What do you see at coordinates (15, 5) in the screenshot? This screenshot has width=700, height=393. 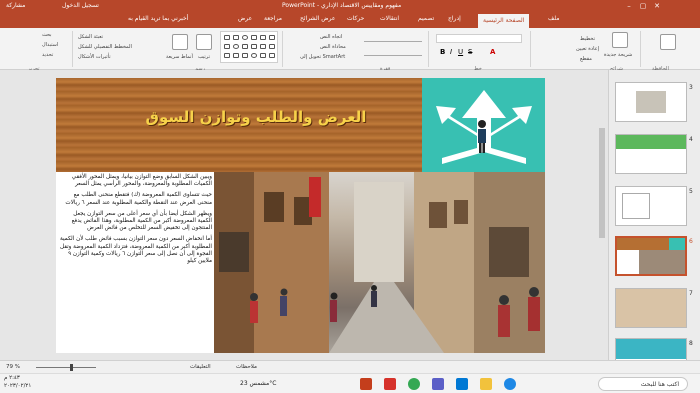 I see `share-label: مشاركة` at bounding box center [15, 5].